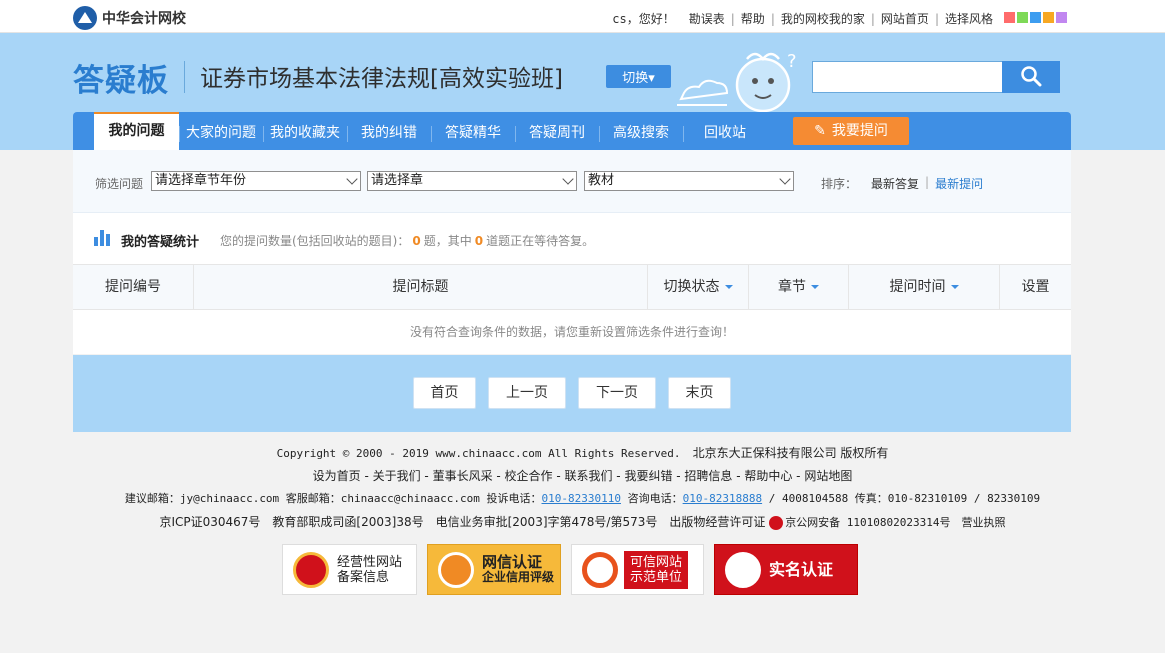  What do you see at coordinates (699, 393) in the screenshot?
I see `last-page-button: 末页` at bounding box center [699, 393].